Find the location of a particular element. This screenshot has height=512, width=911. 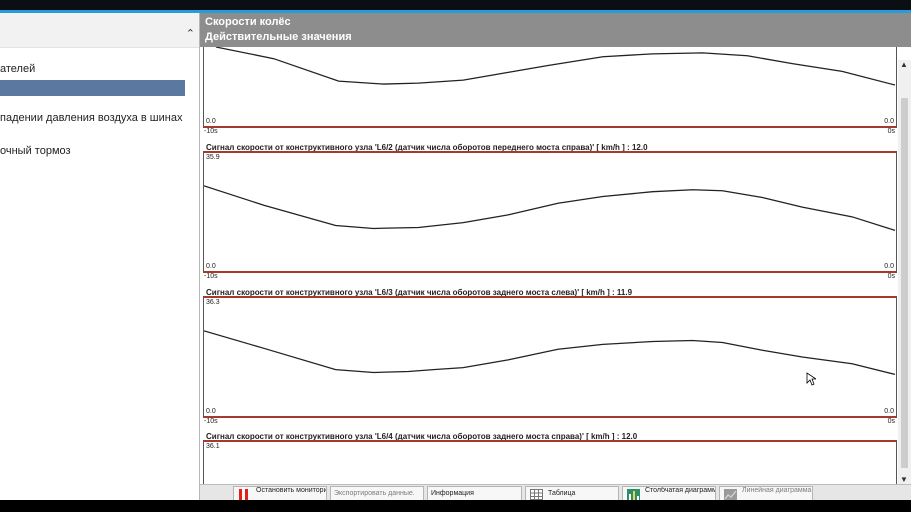

line-chart-label: Линейная диаграмма is located at coordinates (777, 490).